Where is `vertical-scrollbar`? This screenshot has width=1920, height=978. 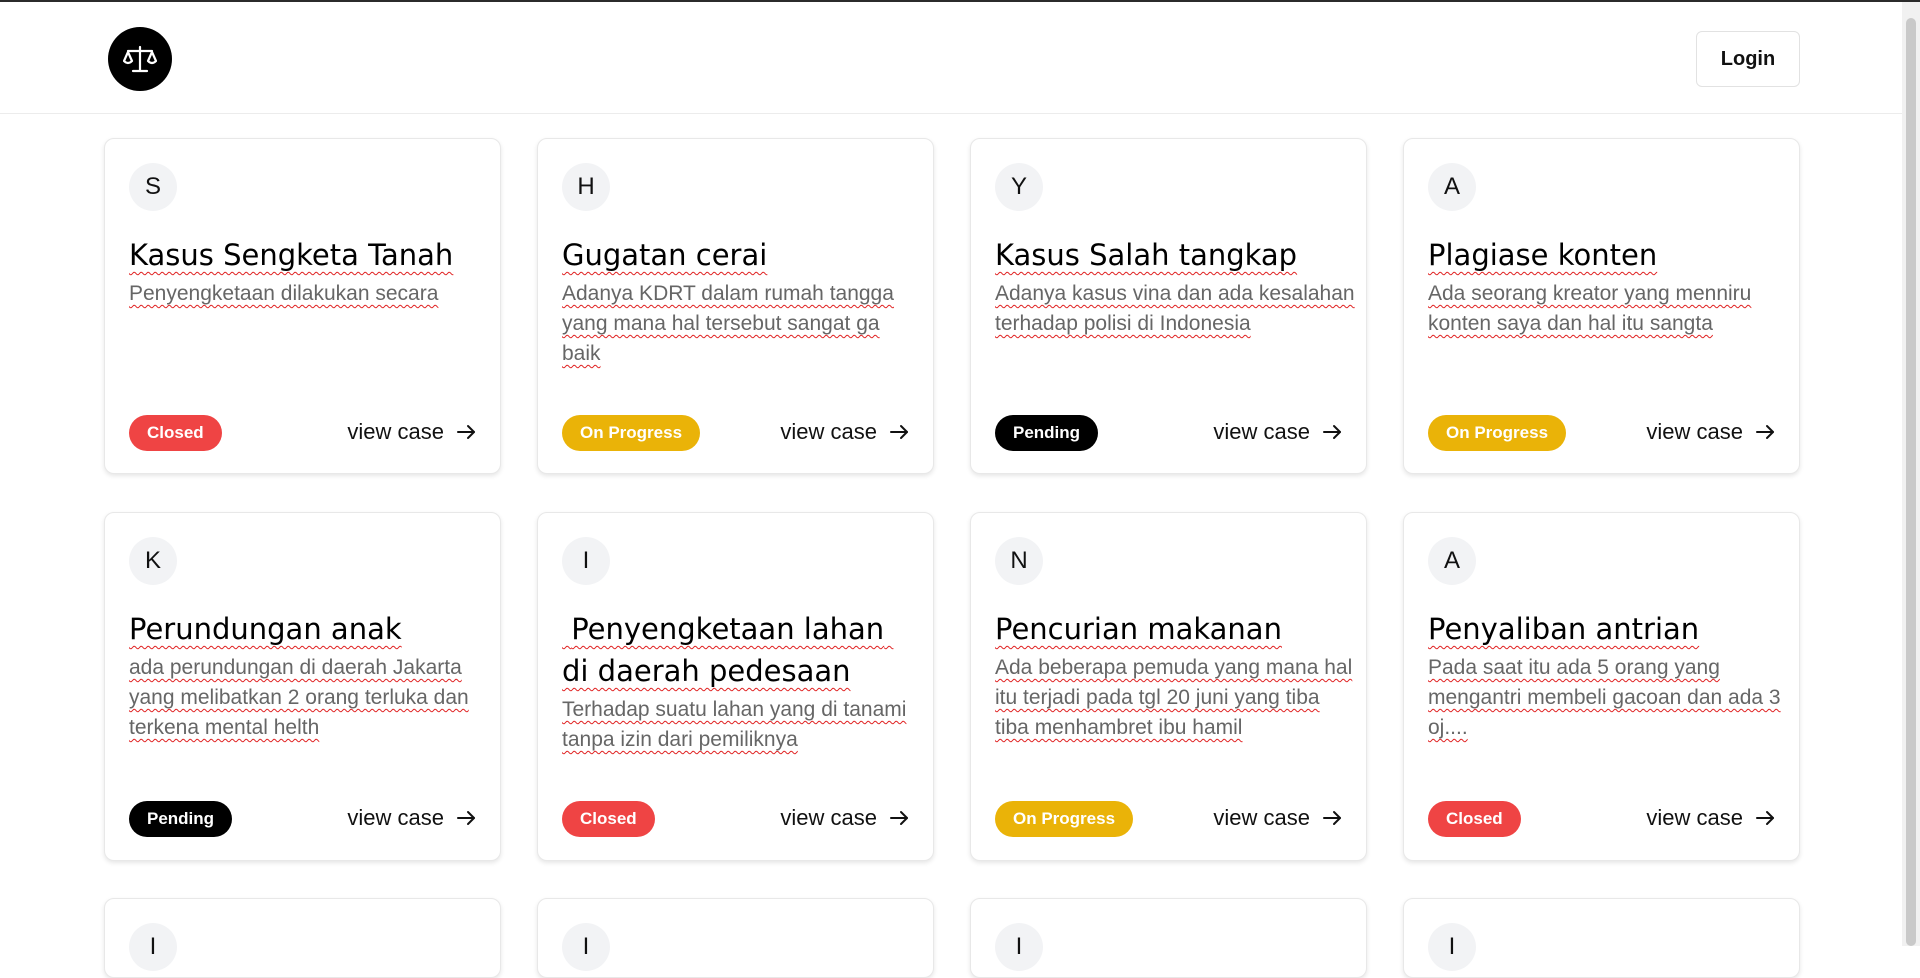
vertical-scrollbar is located at coordinates (1911, 474).